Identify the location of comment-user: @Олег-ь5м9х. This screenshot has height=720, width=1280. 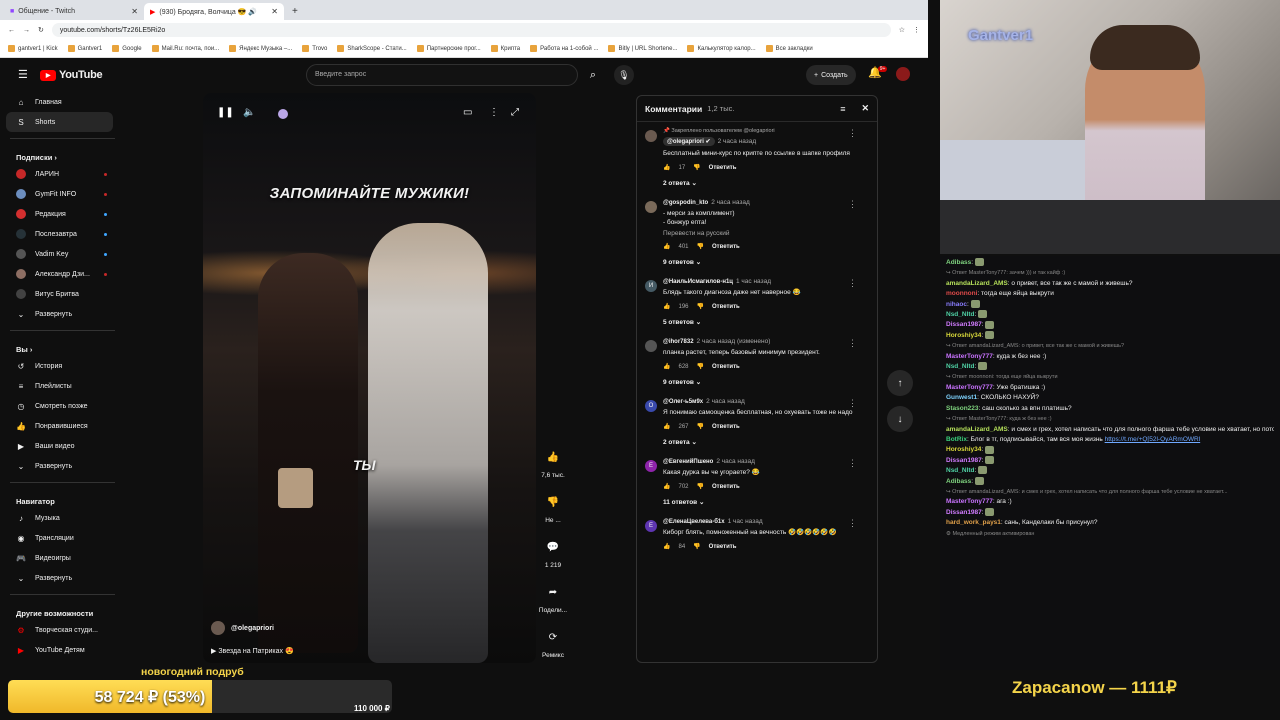
(683, 402).